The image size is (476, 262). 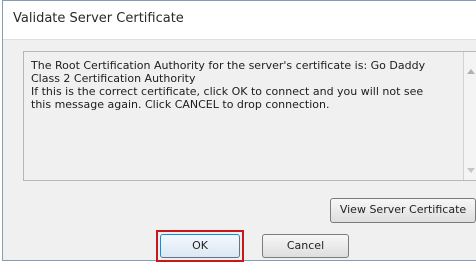 What do you see at coordinates (200, 246) in the screenshot?
I see `ok-button: OK` at bounding box center [200, 246].